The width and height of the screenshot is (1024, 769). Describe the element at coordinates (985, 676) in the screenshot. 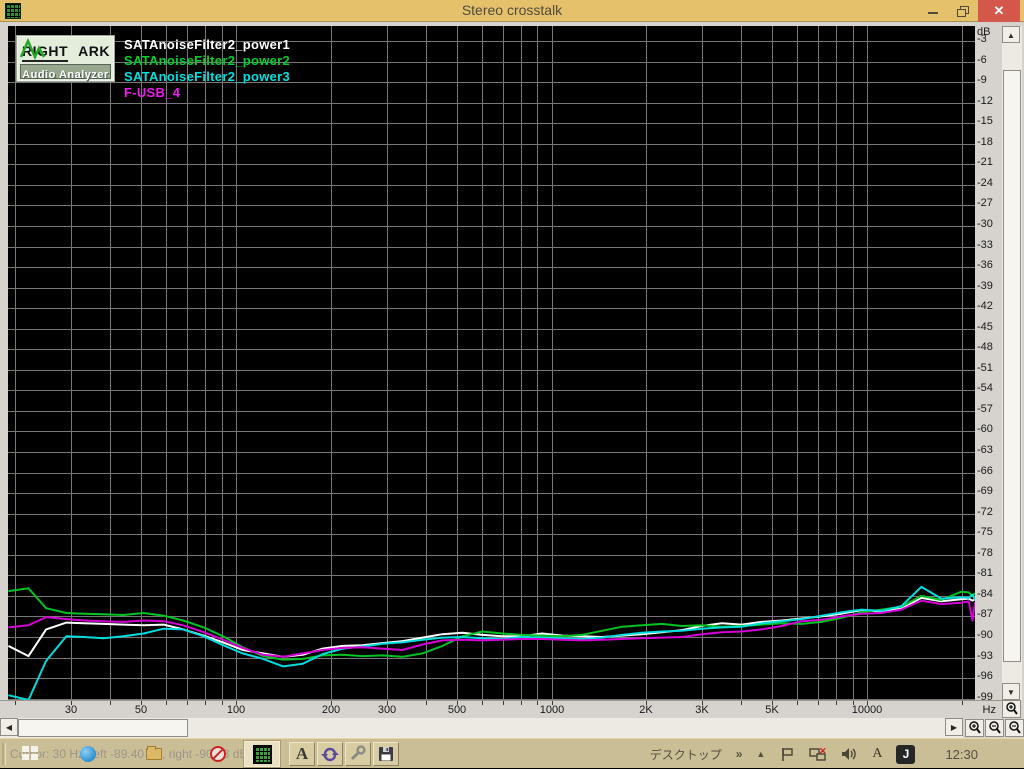

I see `db-tick-label: -96` at that location.